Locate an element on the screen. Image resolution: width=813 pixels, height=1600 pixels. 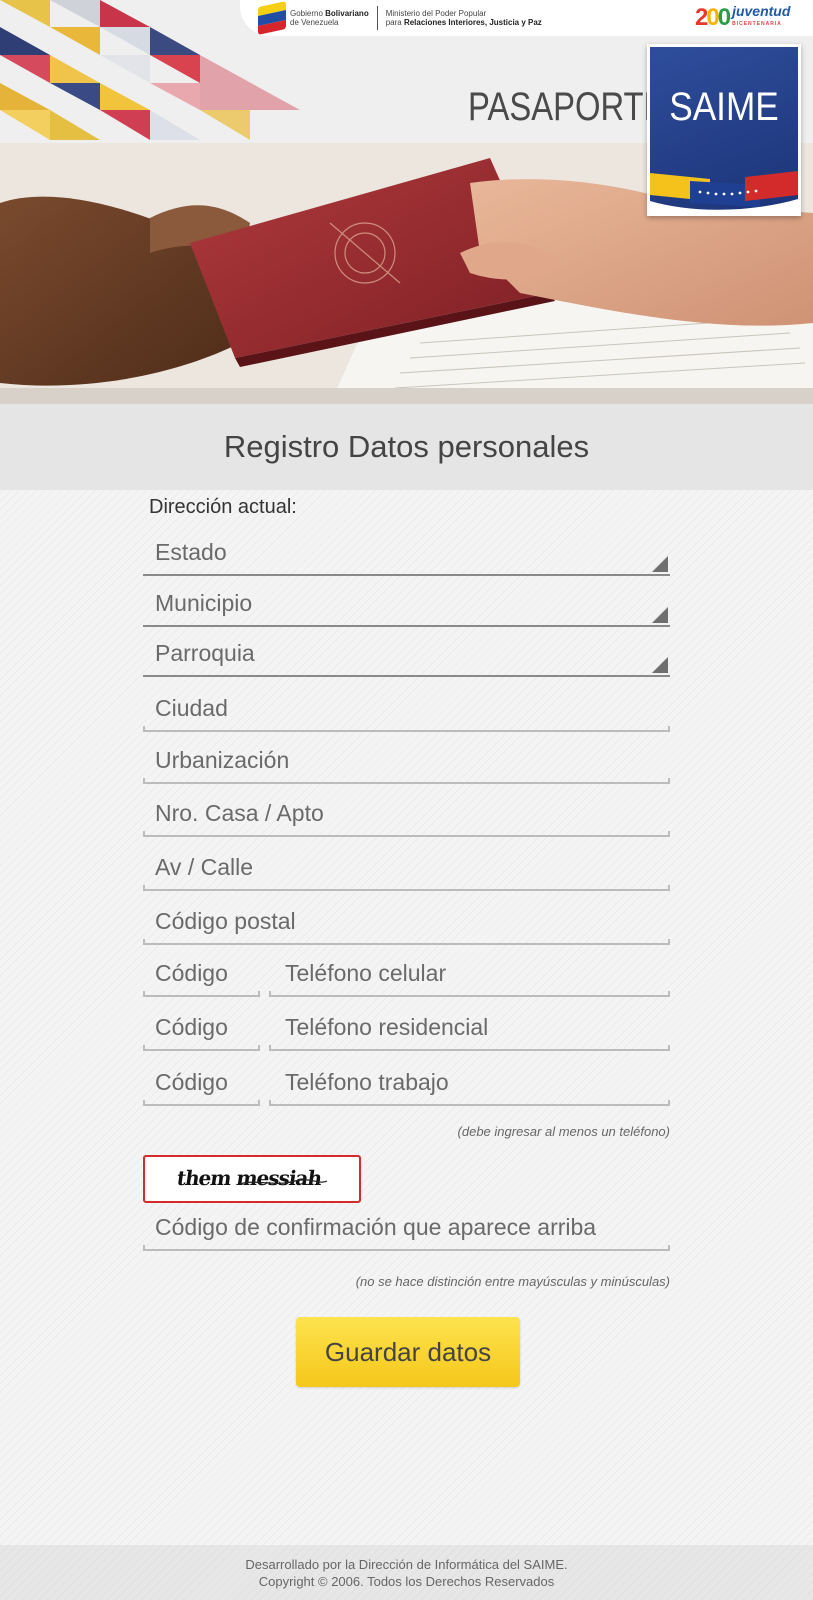
address-section-label: Dirección actual: is located at coordinates (223, 507).